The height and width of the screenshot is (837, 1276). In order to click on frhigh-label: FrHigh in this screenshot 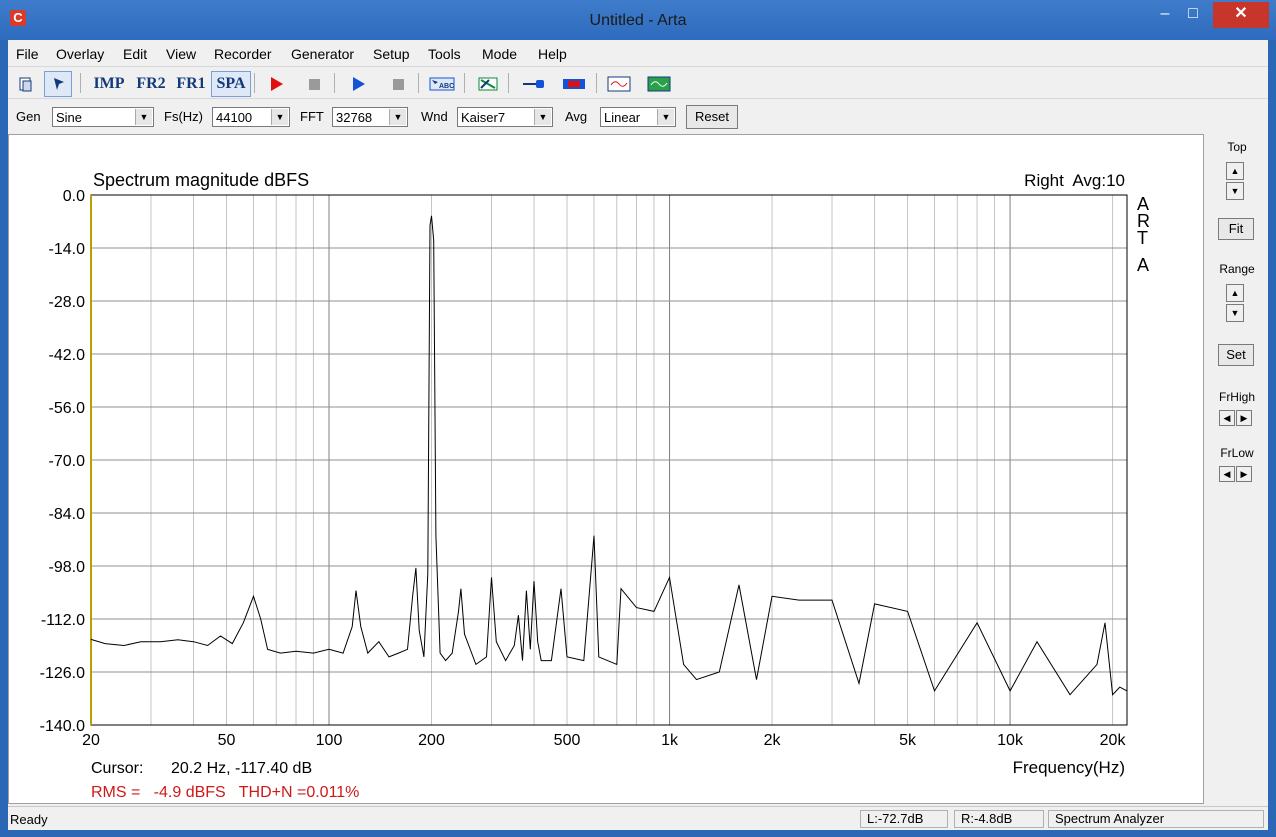, I will do `click(1236, 397)`.